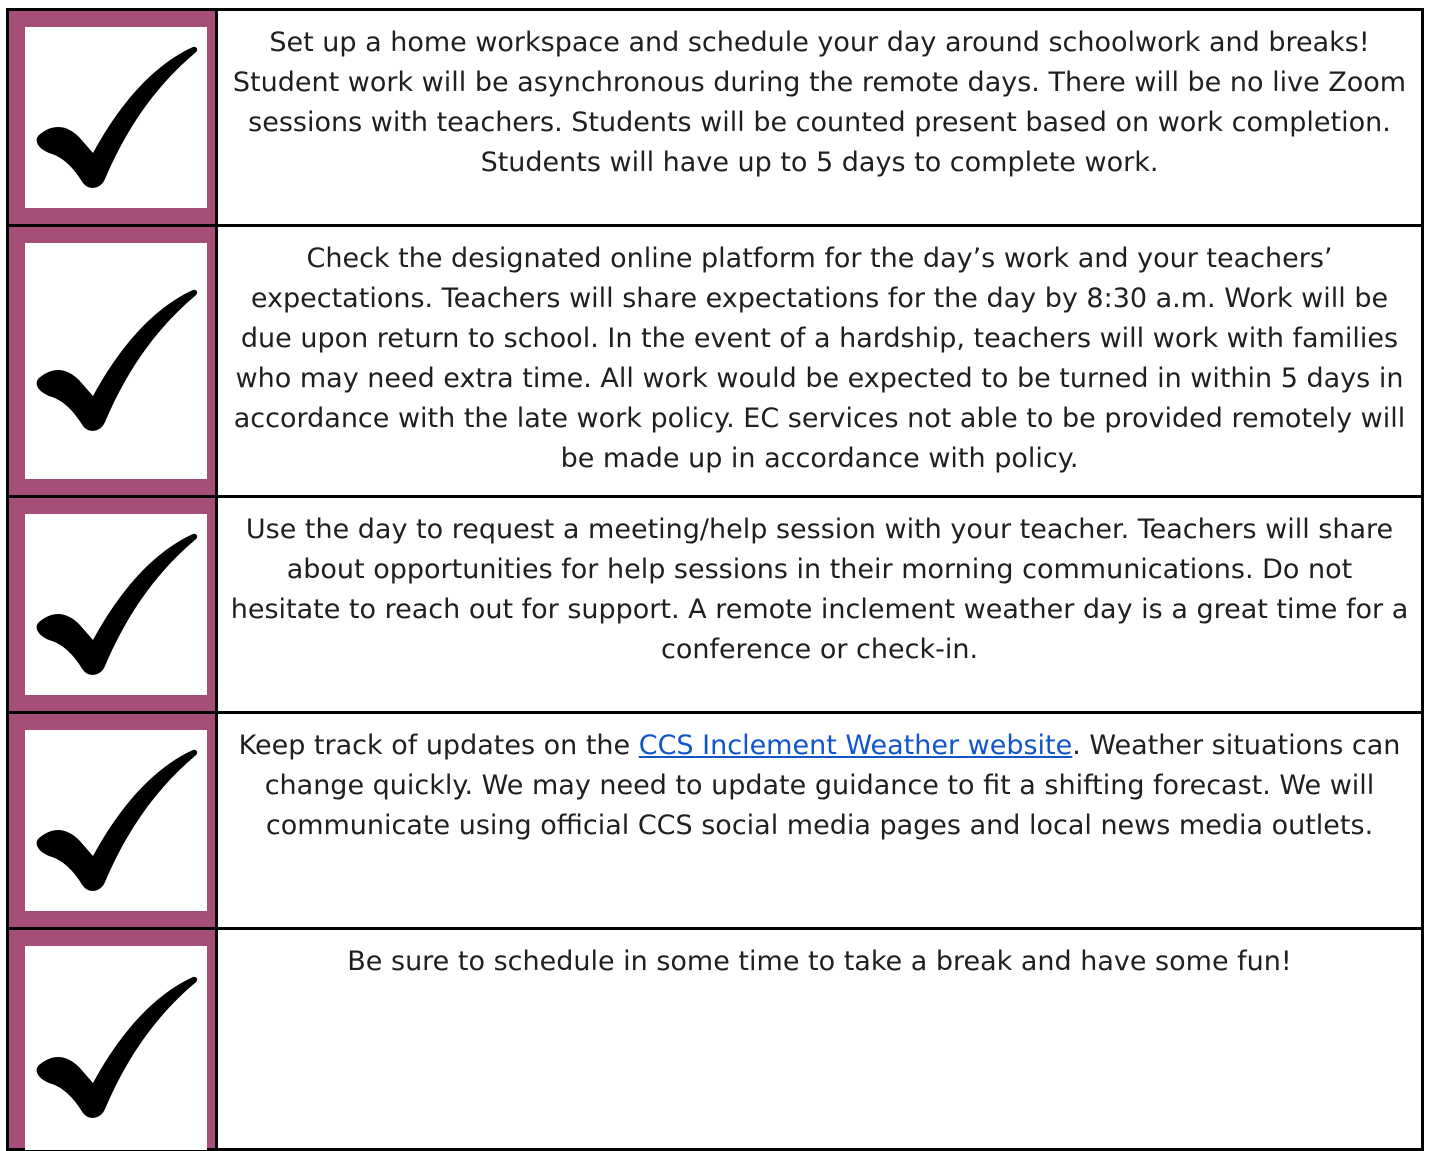 The width and height of the screenshot is (1429, 1151). What do you see at coordinates (438, 745) in the screenshot?
I see `row-text-before: Keep track of updates on the` at bounding box center [438, 745].